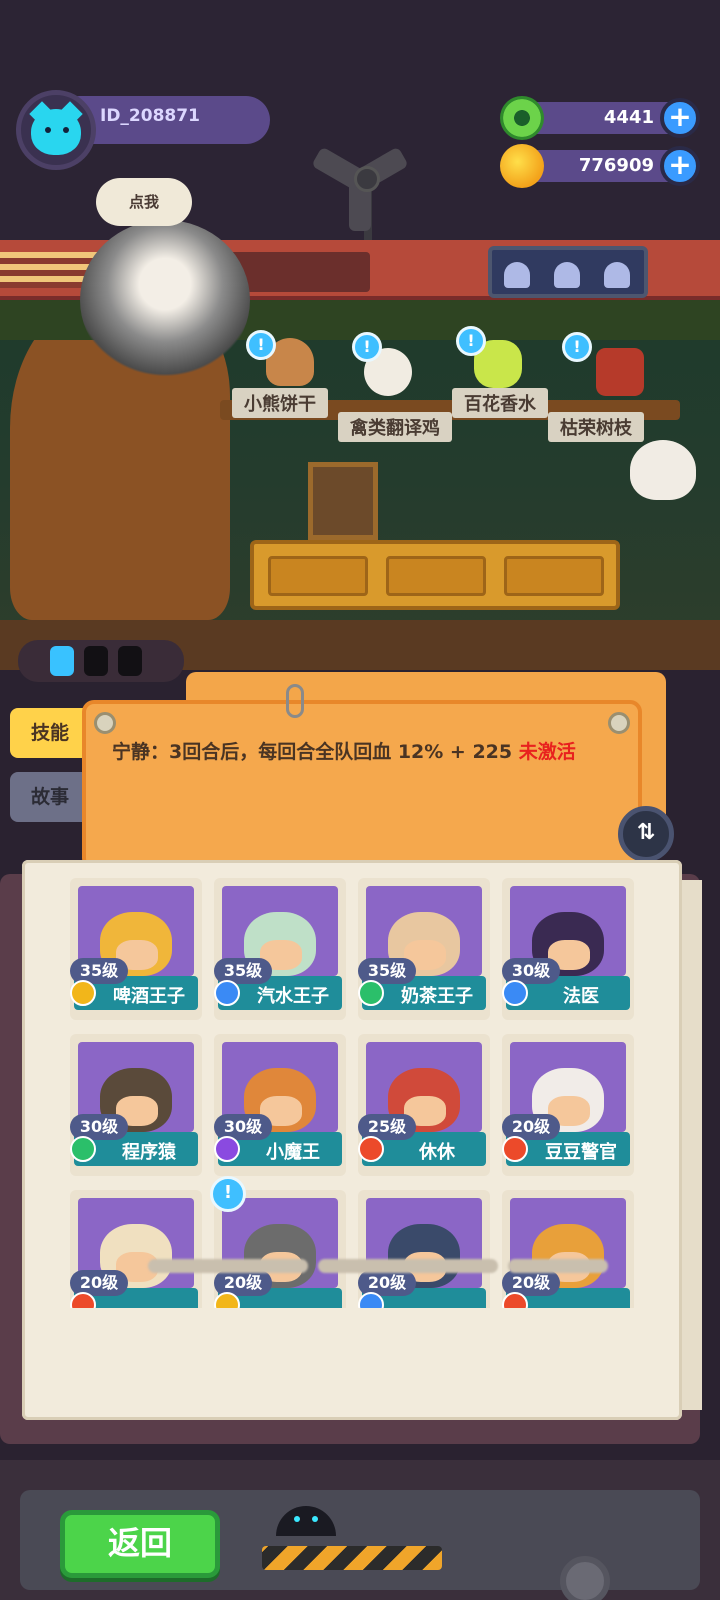 The width and height of the screenshot is (720, 1600). What do you see at coordinates (149, 1152) in the screenshot?
I see `character-name: 程序猿` at bounding box center [149, 1152].